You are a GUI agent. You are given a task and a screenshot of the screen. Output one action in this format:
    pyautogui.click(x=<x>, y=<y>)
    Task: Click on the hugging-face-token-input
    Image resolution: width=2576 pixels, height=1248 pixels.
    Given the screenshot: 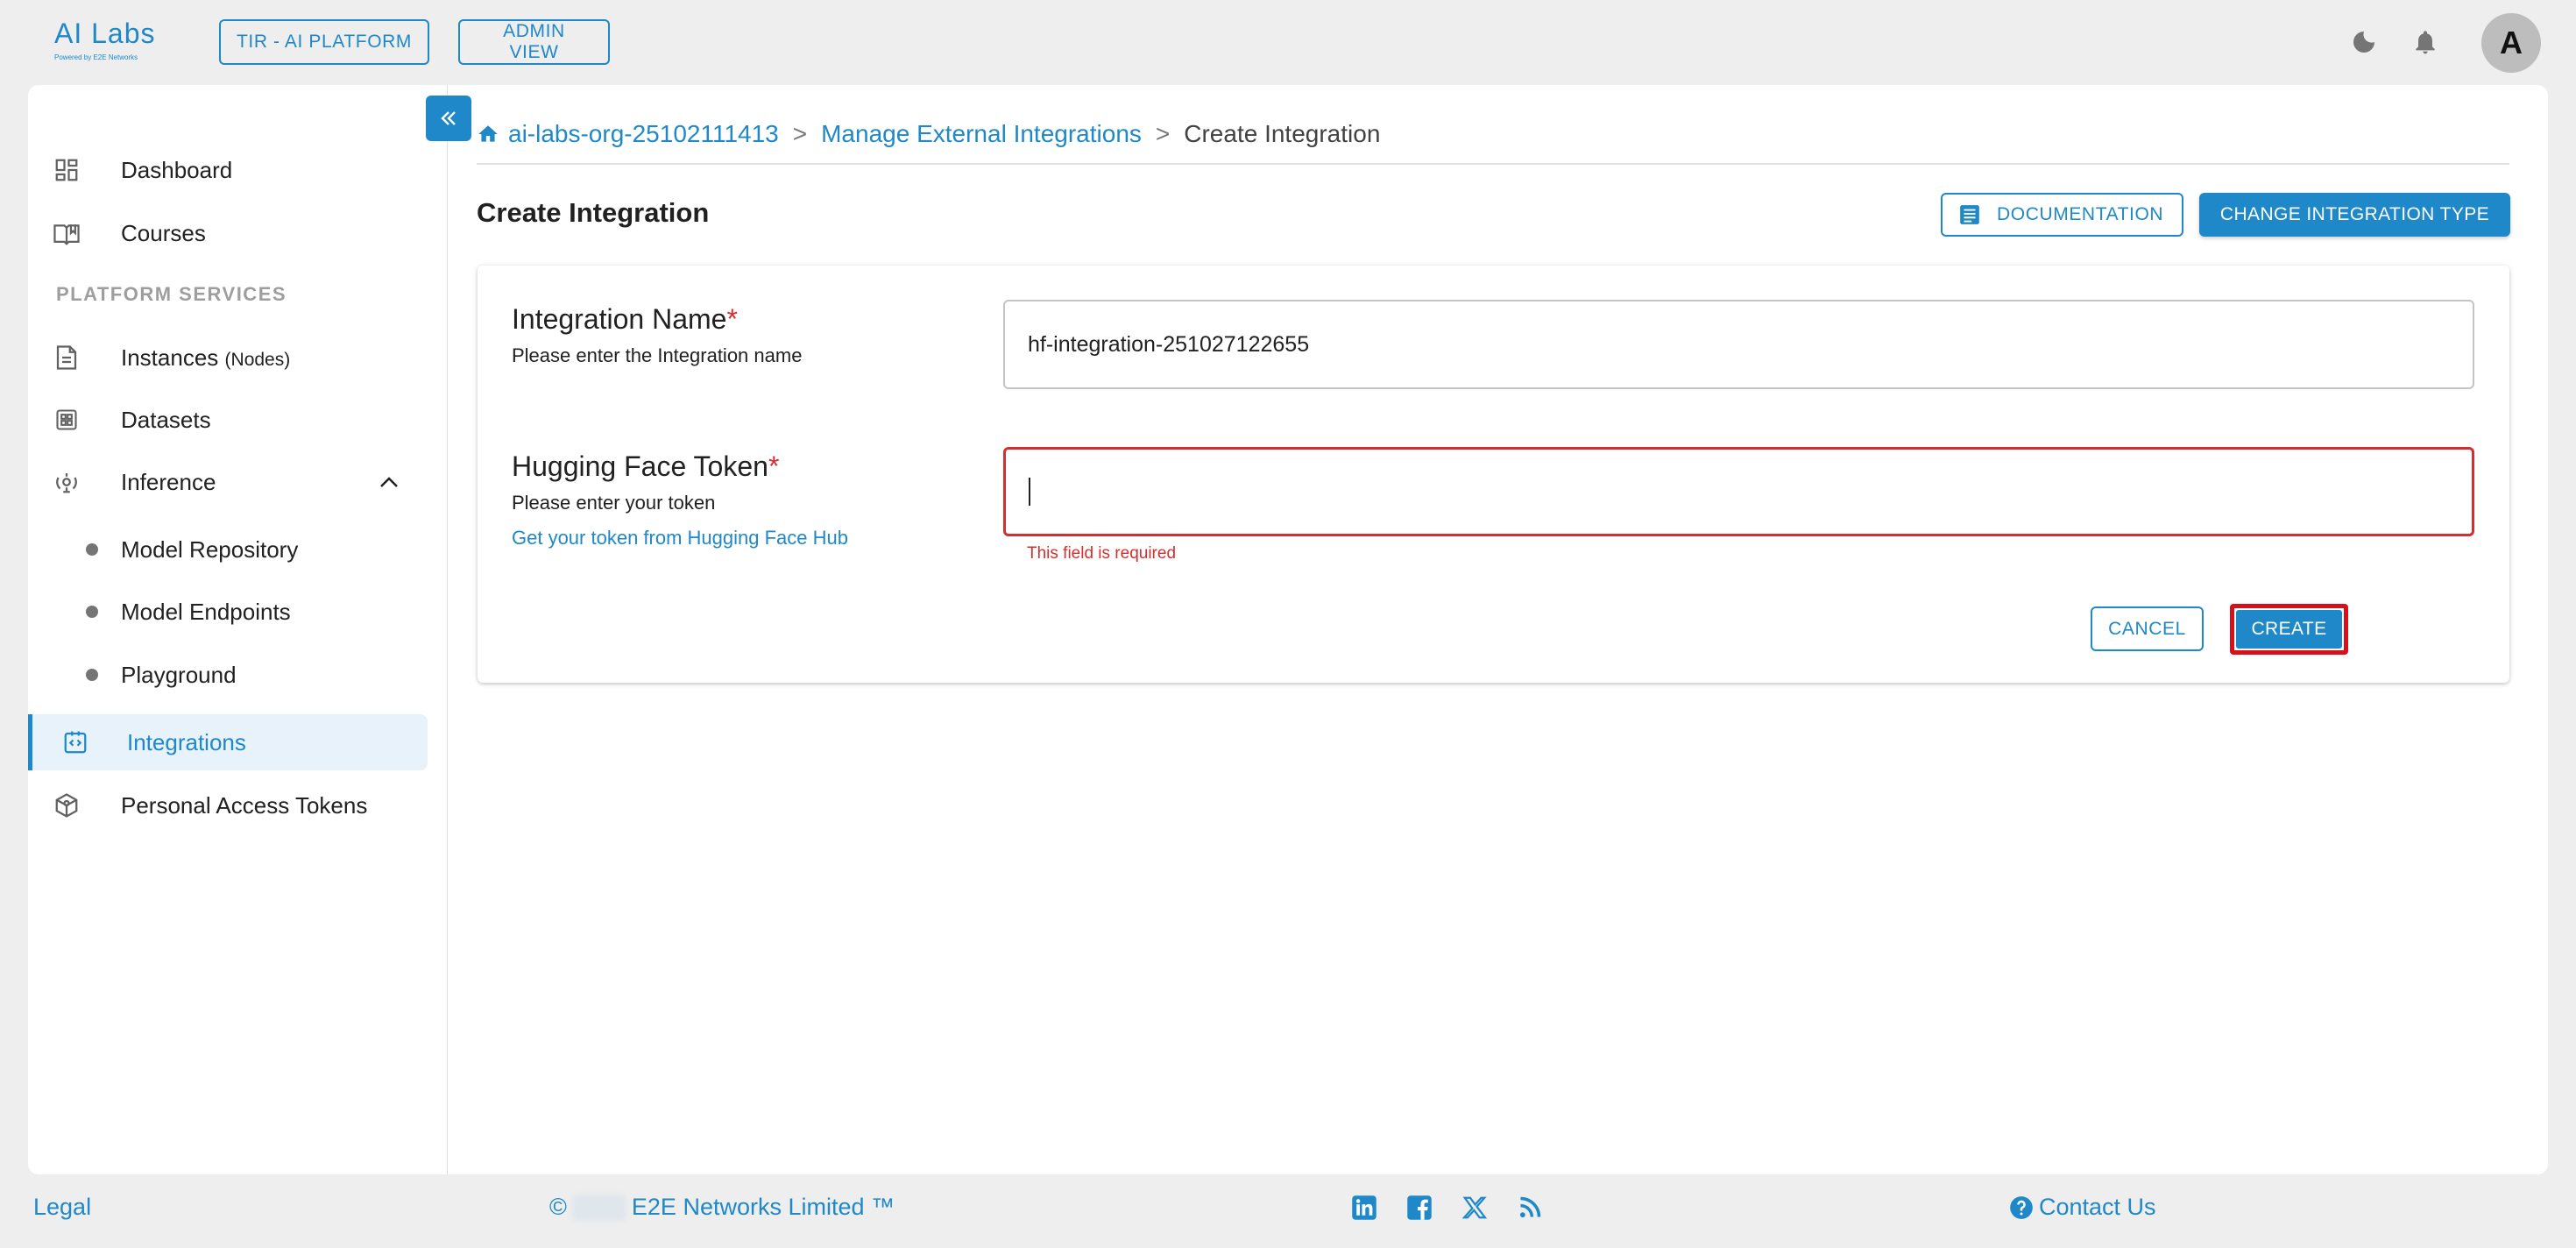 What is the action you would take?
    pyautogui.click(x=1738, y=491)
    